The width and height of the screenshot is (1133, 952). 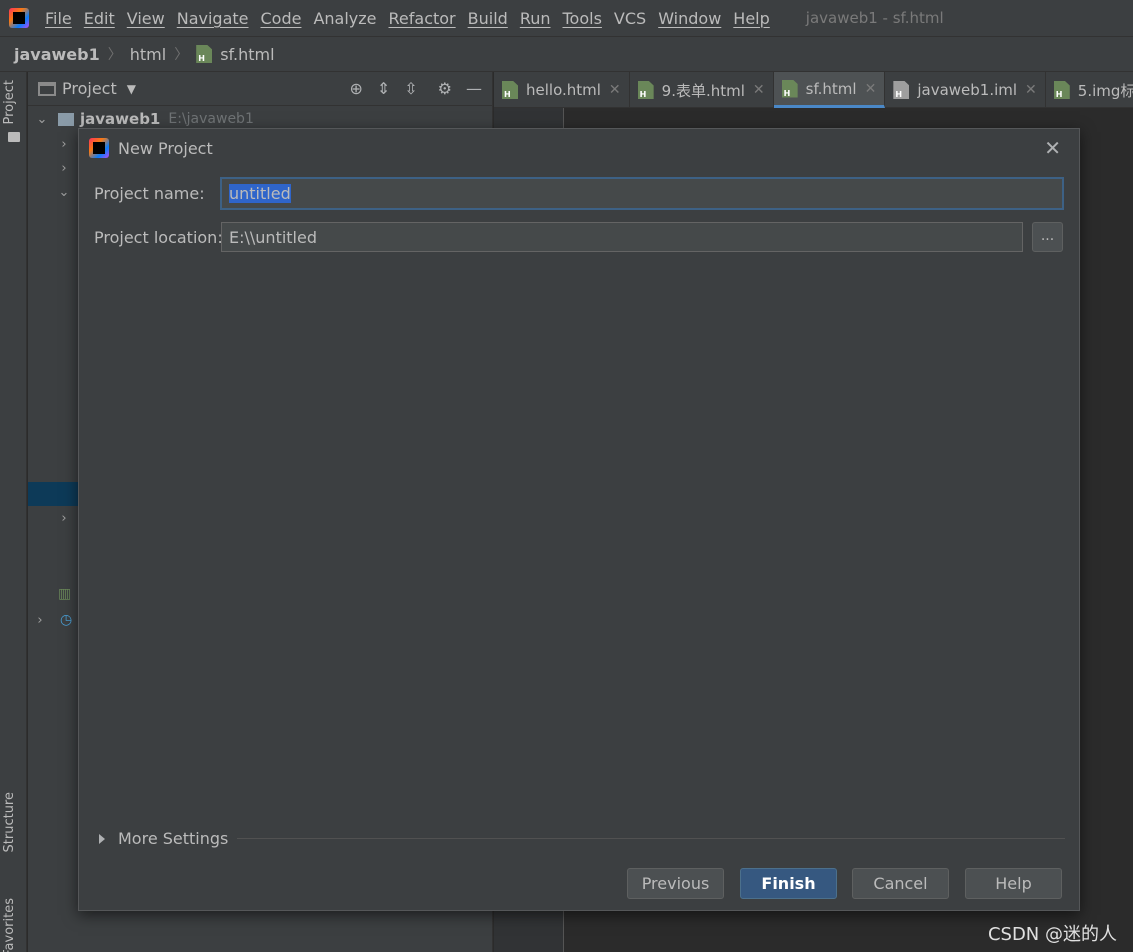 What do you see at coordinates (535, 18) in the screenshot?
I see `menu-run: Run` at bounding box center [535, 18].